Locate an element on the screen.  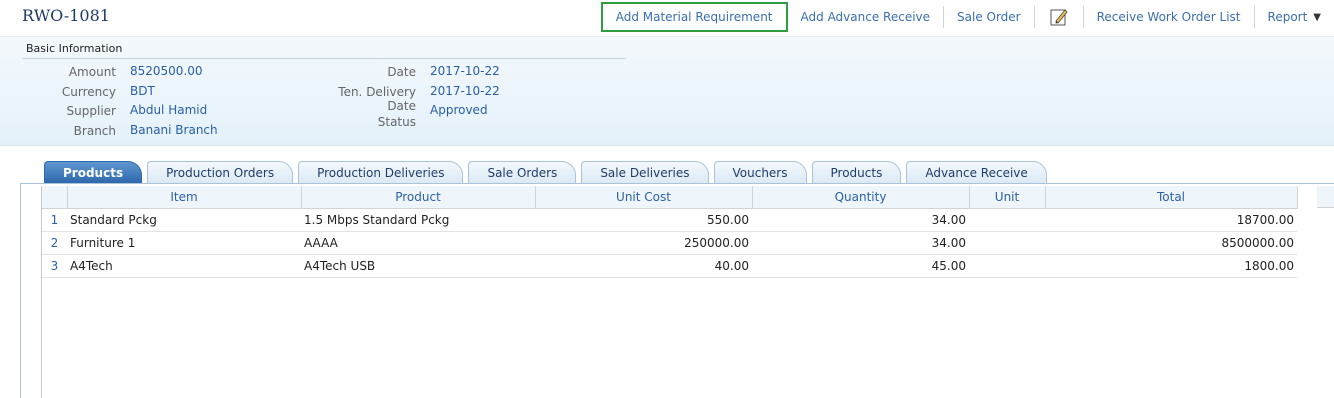
column-header-unit-cost: Unit Cost is located at coordinates (644, 197).